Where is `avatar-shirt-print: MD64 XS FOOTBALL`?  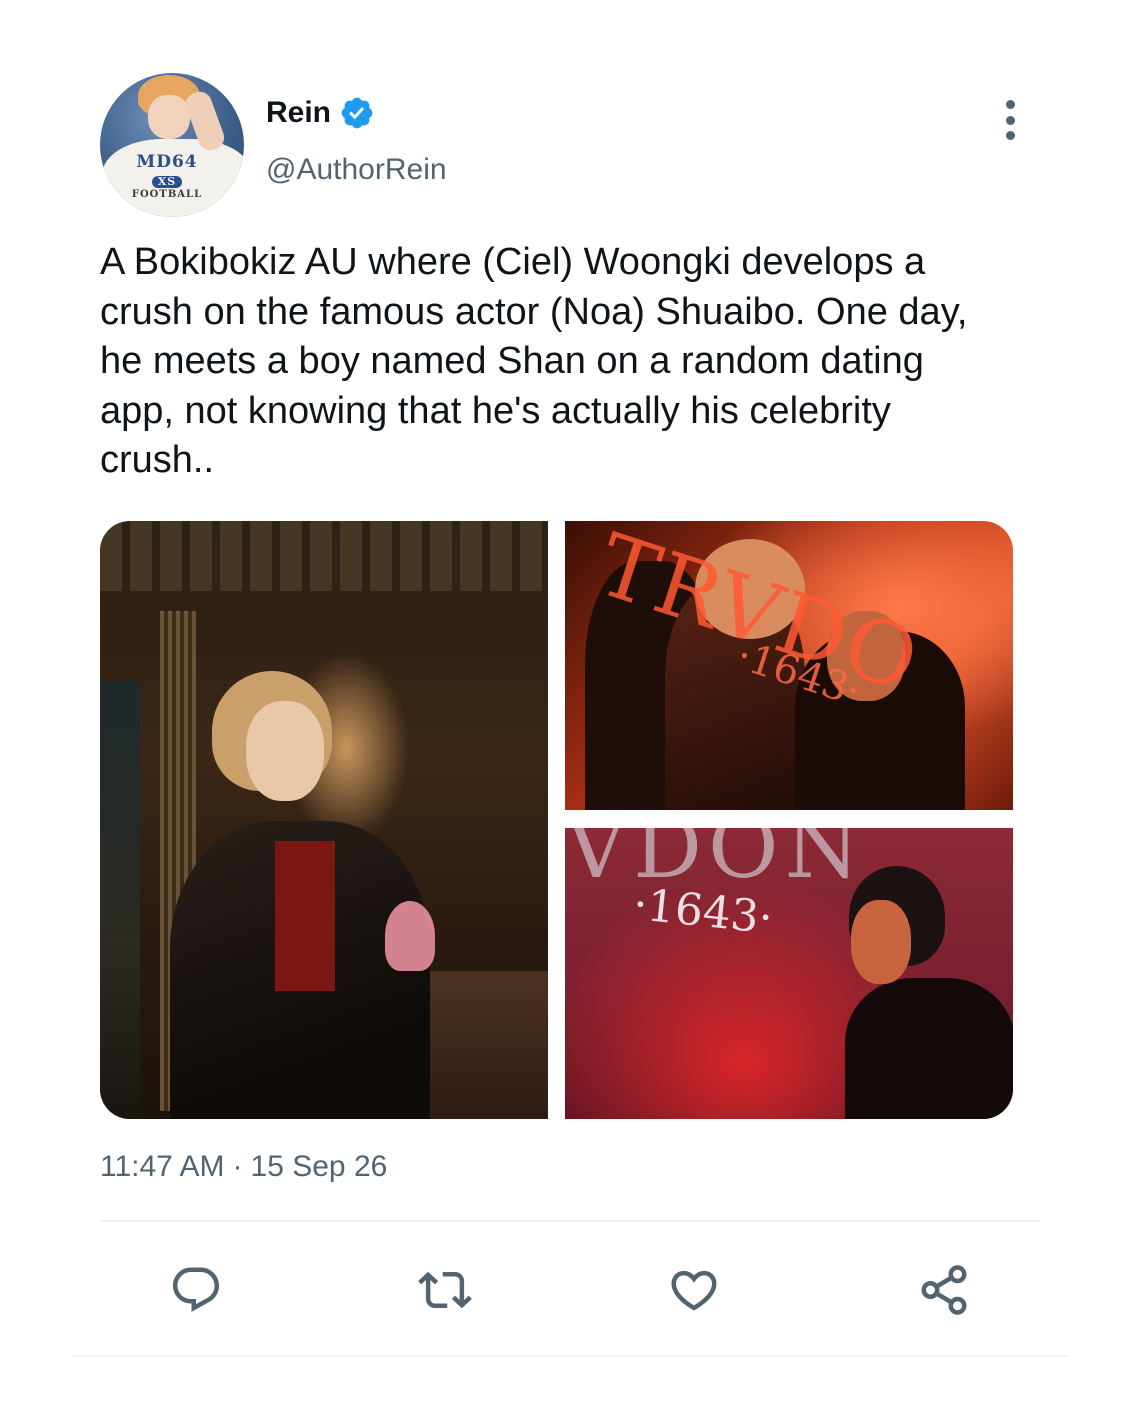 avatar-shirt-print: MD64 XS FOOTBALL is located at coordinates (167, 176).